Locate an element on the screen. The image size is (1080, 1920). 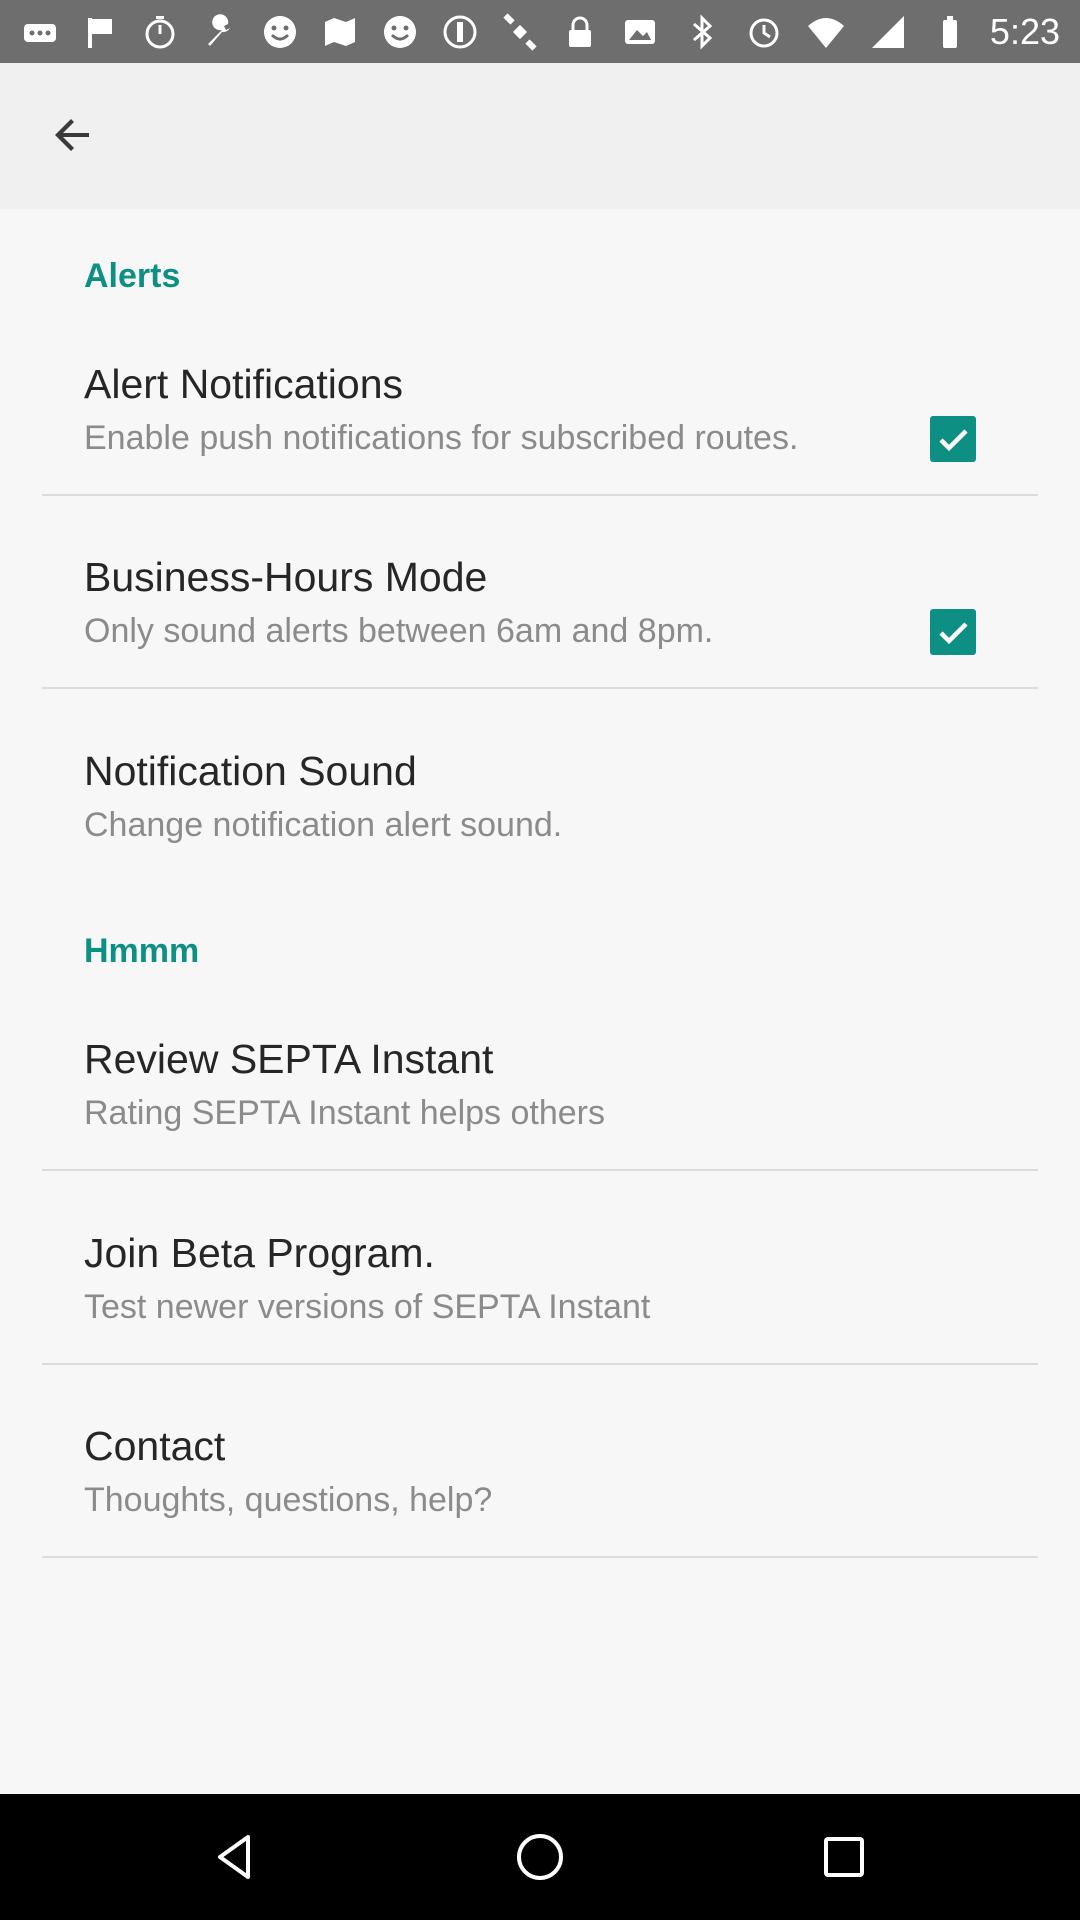
pref-title: Join Beta Program. is located at coordinates (259, 1253).